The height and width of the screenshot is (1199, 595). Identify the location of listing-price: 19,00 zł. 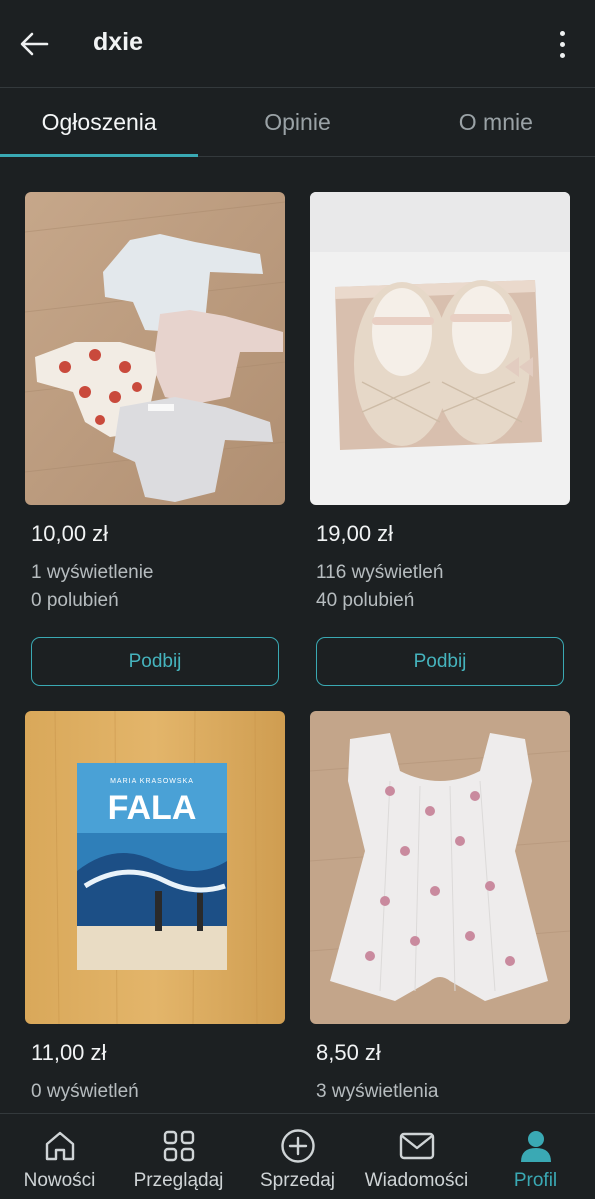
(355, 533).